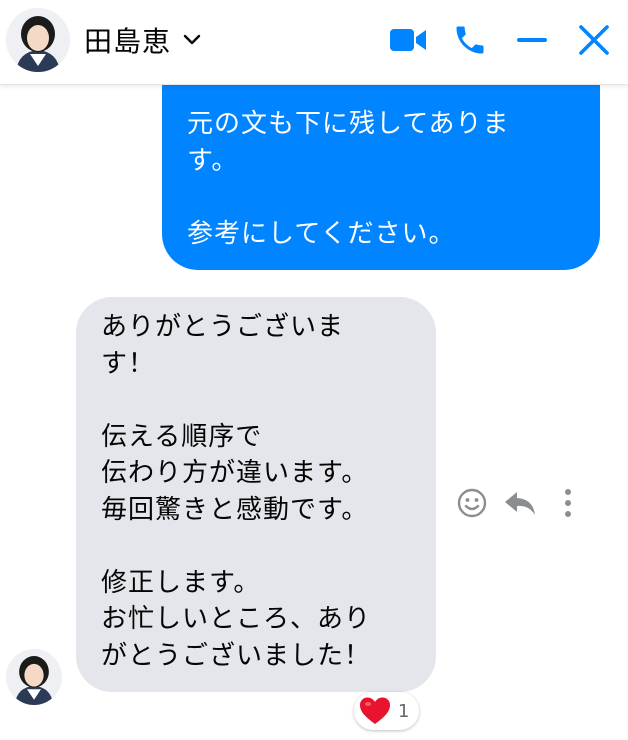 This screenshot has width=628, height=740. I want to click on minimize-icon, so click(532, 40).